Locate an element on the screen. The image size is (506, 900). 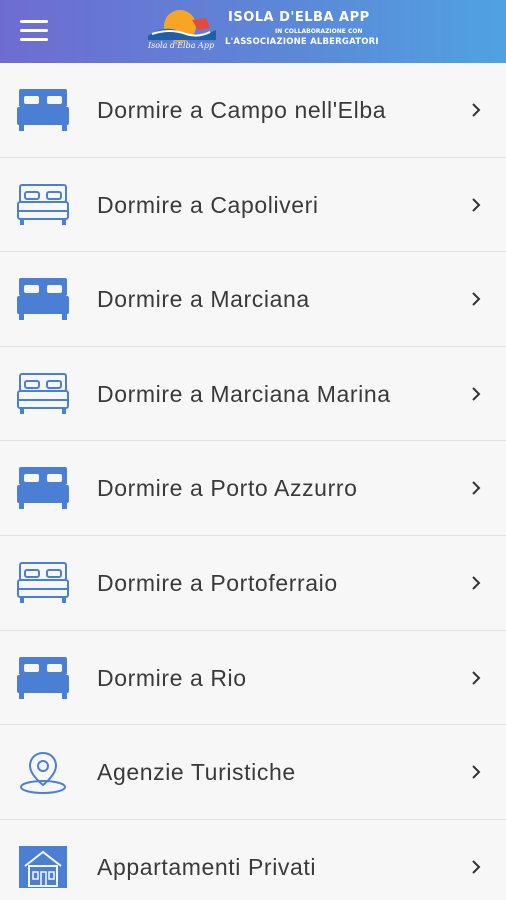
list-item-porto-azzurro: Dormire a Porto Azzurro is located at coordinates (253, 488).